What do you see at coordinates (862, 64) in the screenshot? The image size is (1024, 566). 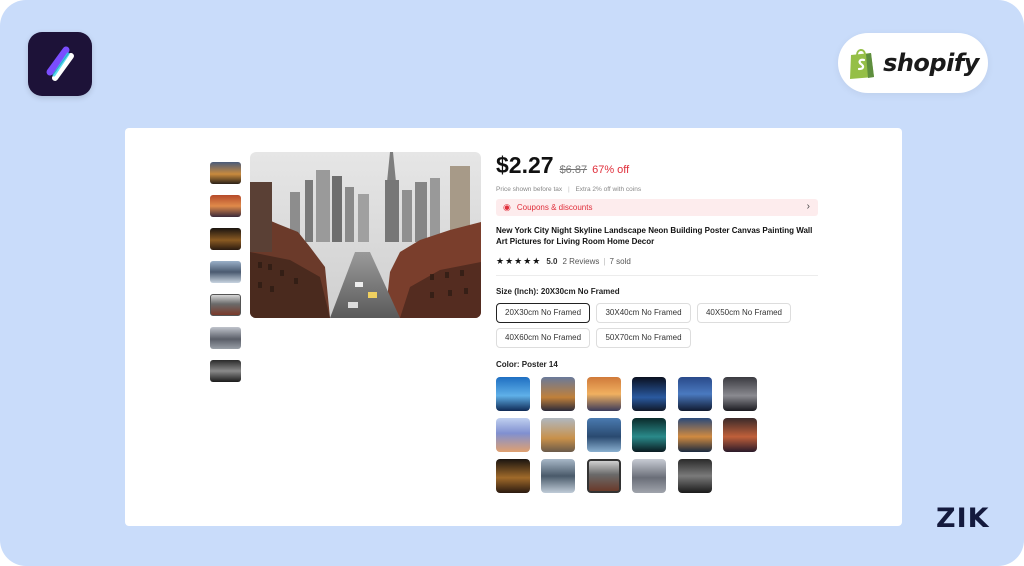 I see `shopify-bag-icon` at bounding box center [862, 64].